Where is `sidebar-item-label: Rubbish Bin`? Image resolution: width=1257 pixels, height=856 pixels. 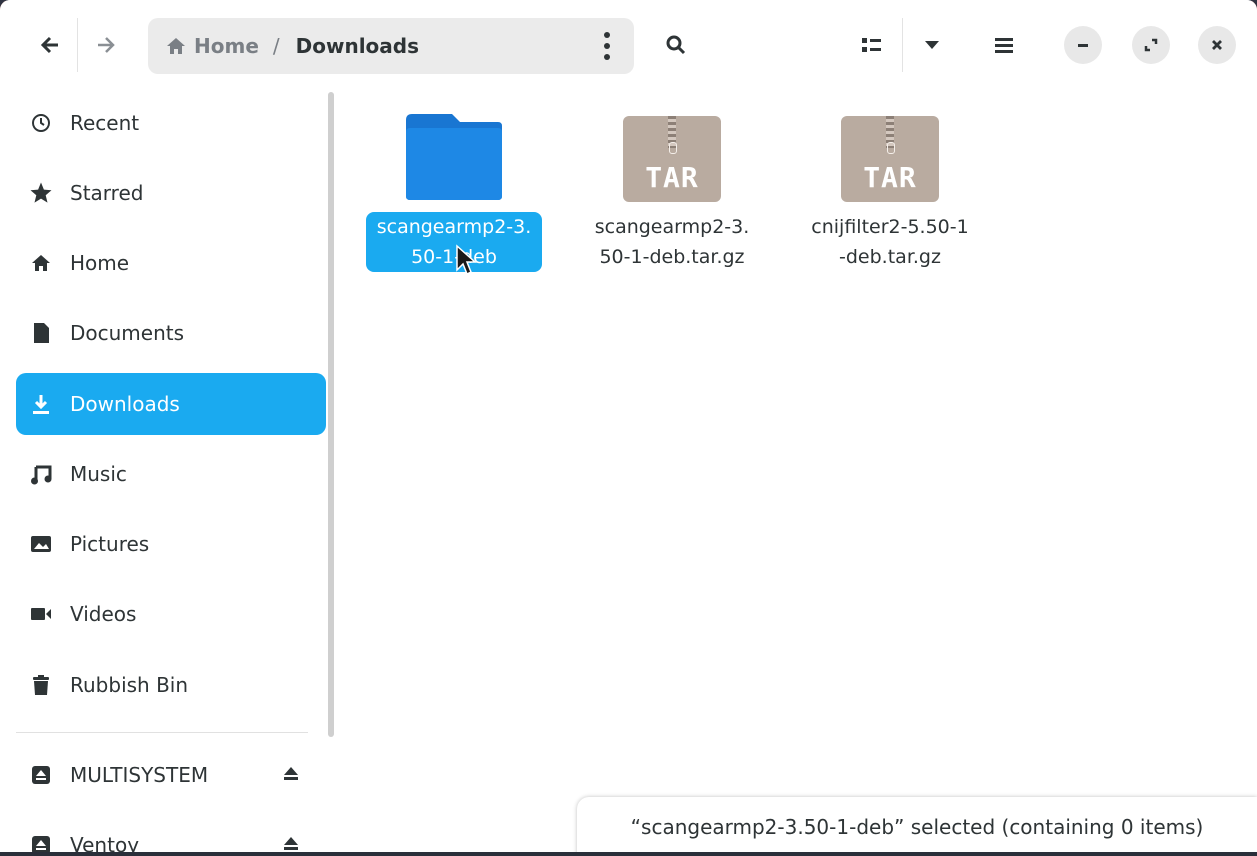
sidebar-item-label: Rubbish Bin is located at coordinates (129, 685).